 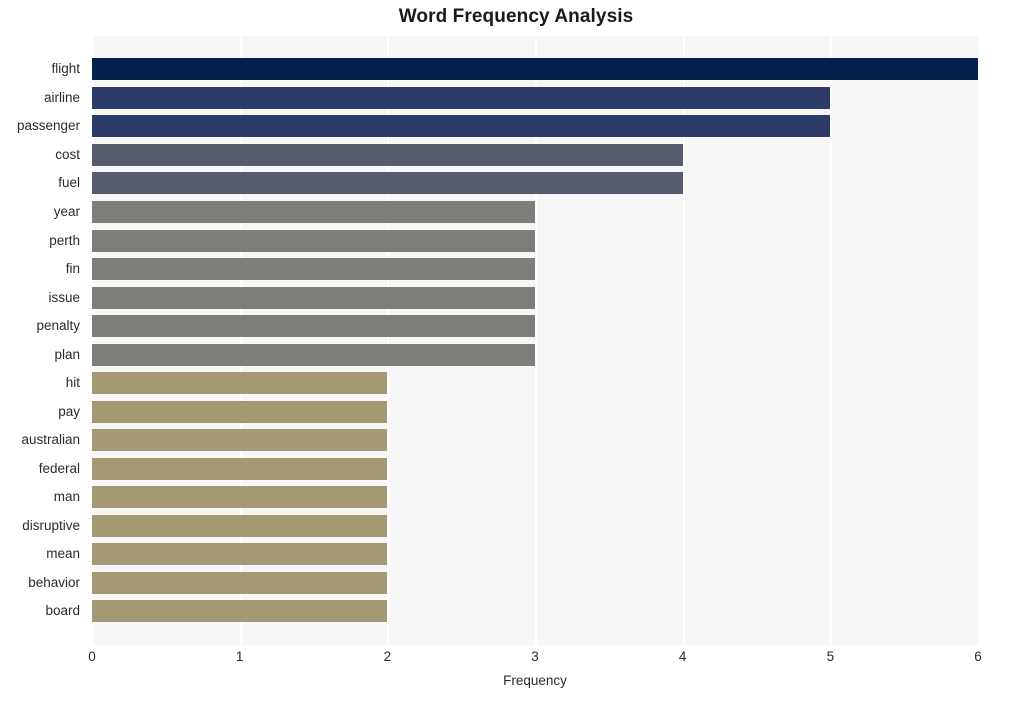 I want to click on bar-issue, so click(x=313, y=297).